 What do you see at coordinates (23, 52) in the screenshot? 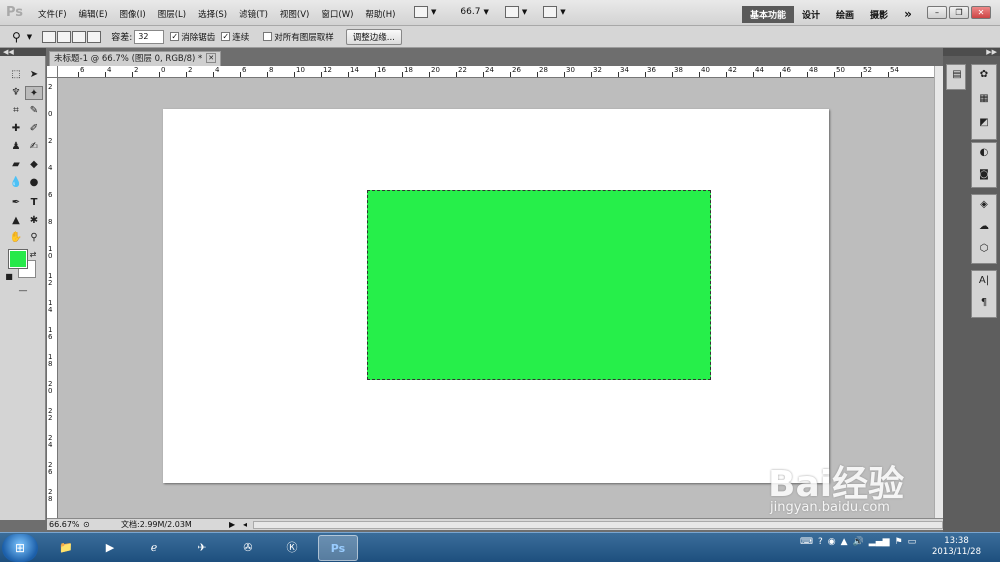
I see `toolbox-collapse-bar: ◀◀` at bounding box center [23, 52].